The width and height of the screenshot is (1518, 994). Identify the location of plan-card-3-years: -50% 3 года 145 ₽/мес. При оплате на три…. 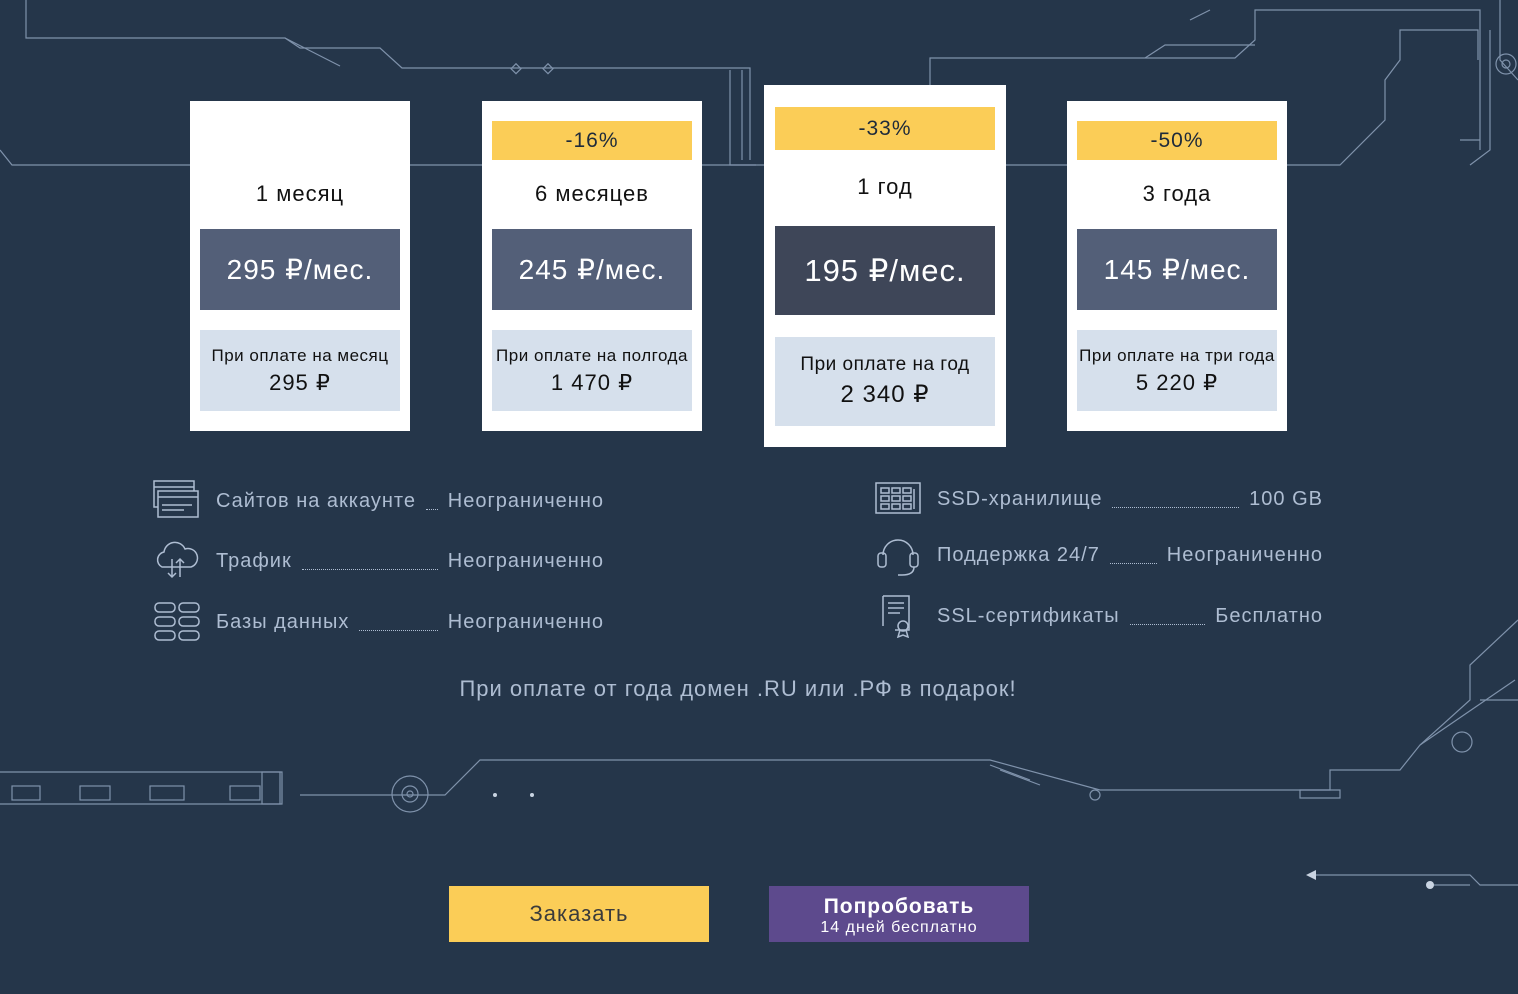
(1177, 266).